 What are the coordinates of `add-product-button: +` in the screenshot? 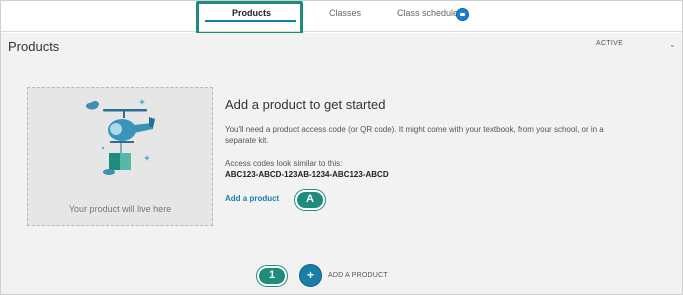 It's located at (310, 275).